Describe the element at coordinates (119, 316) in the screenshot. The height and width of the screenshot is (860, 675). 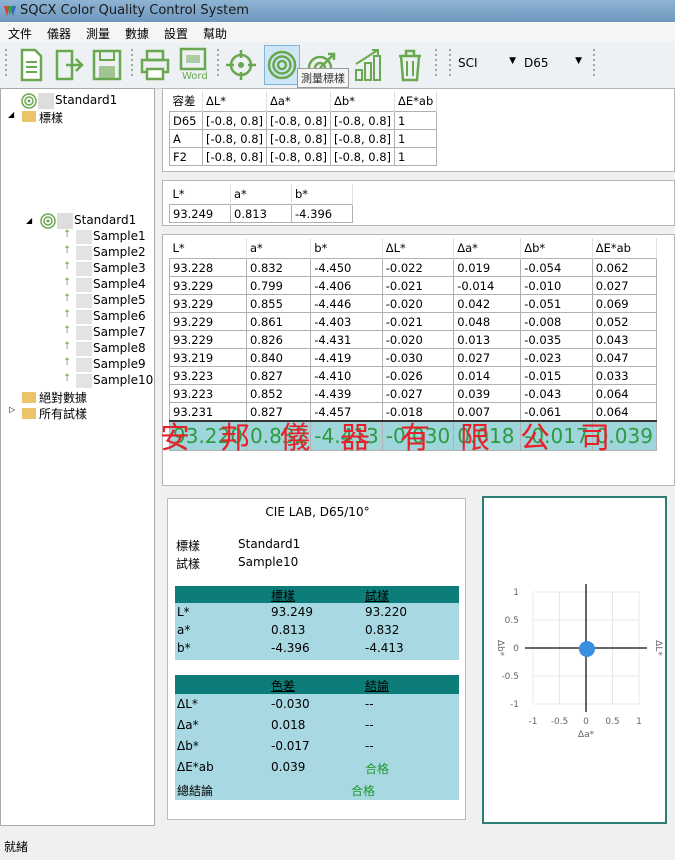
I see `tree-sample-item: Sample6` at that location.